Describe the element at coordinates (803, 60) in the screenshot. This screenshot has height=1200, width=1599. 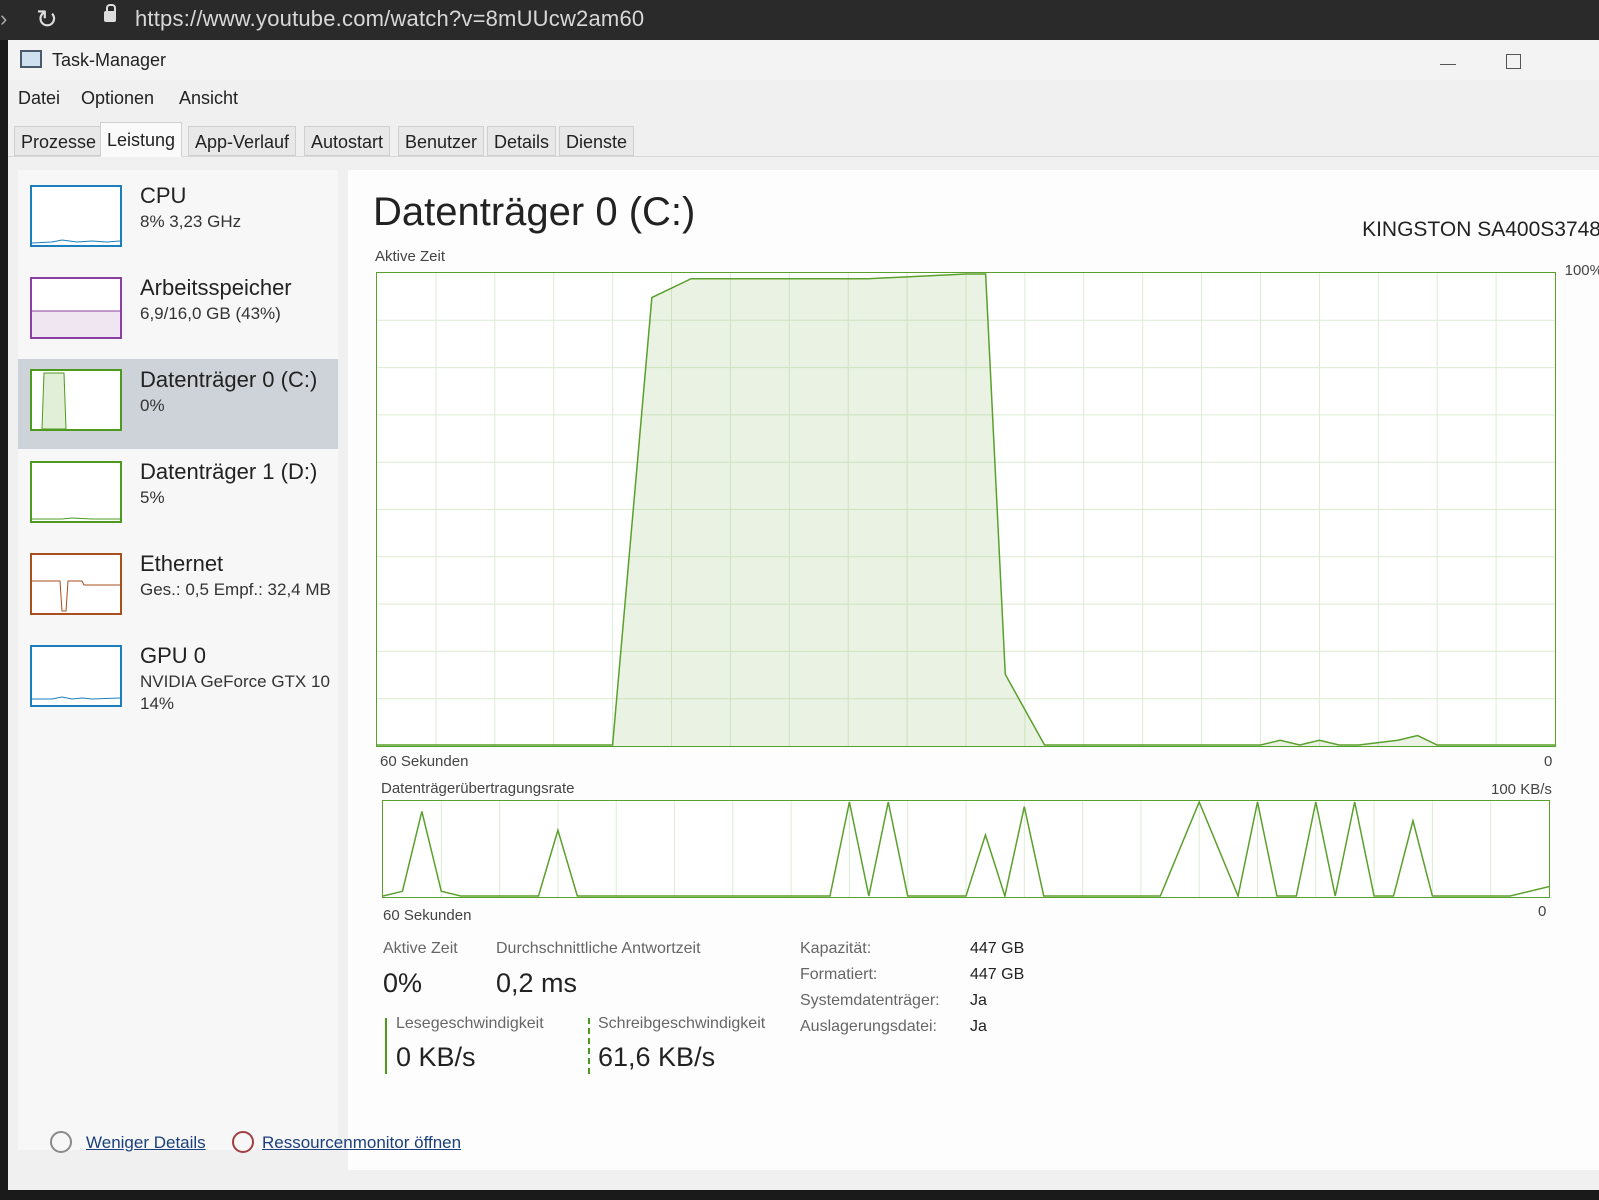
I see `title-bar: Task-Manager` at that location.